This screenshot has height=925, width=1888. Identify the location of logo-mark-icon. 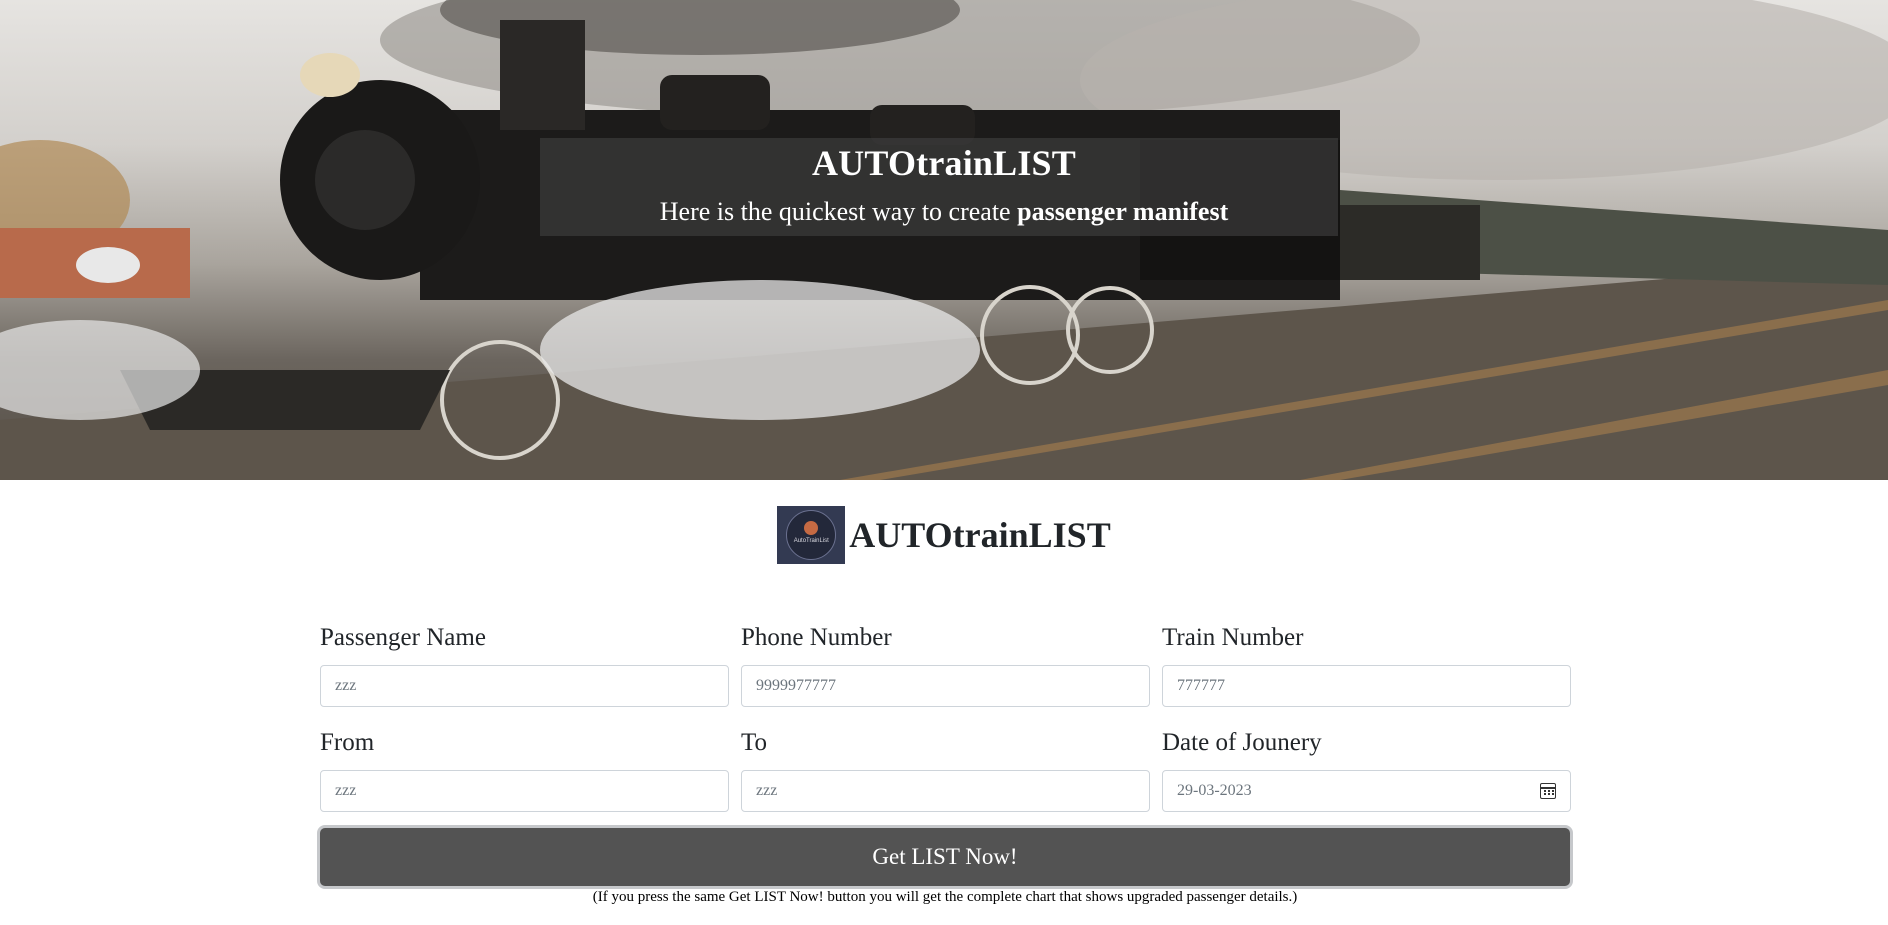
(811, 527).